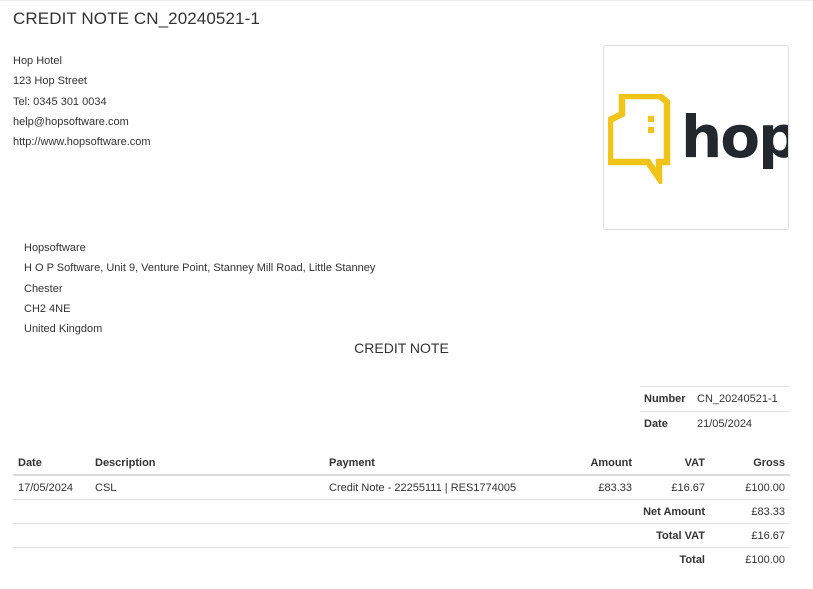 This screenshot has width=813, height=589. I want to click on net-amount-label: Net Amount, so click(361, 511).